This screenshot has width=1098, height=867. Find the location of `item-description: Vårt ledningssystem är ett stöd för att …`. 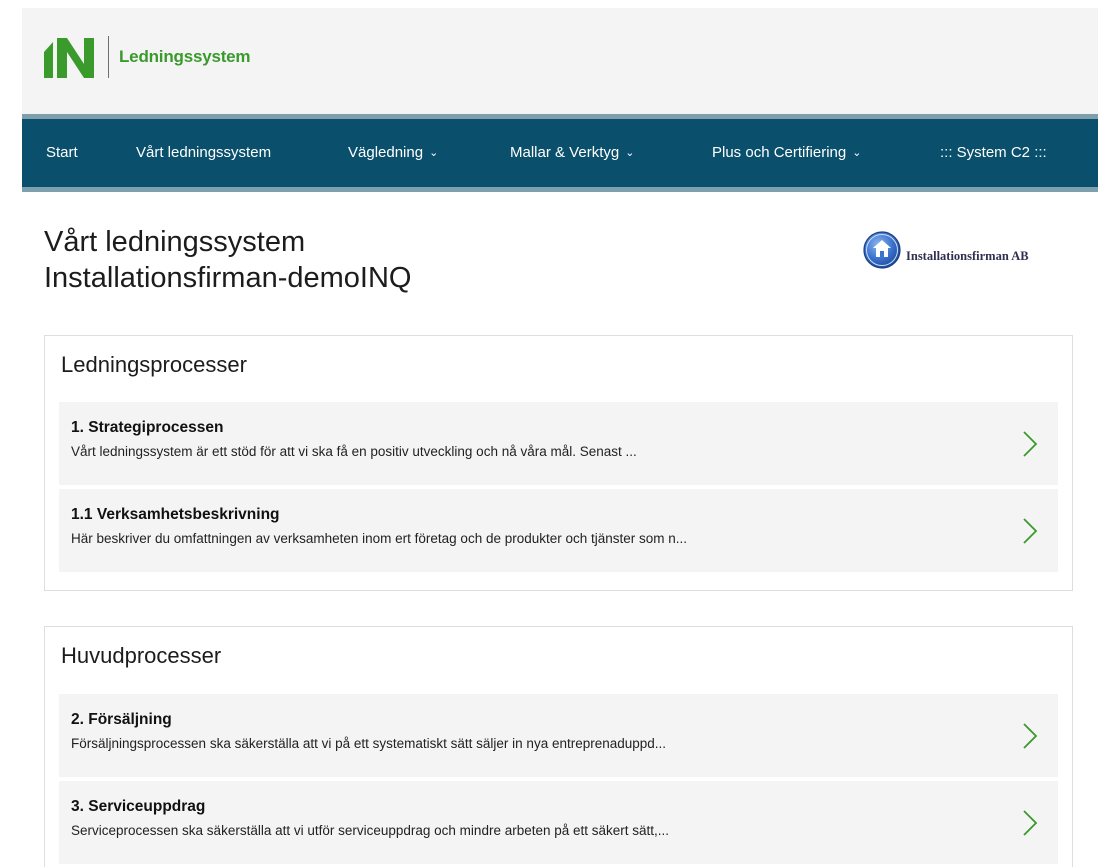

item-description: Vårt ledningssystem är ett stöd för att … is located at coordinates (354, 451).